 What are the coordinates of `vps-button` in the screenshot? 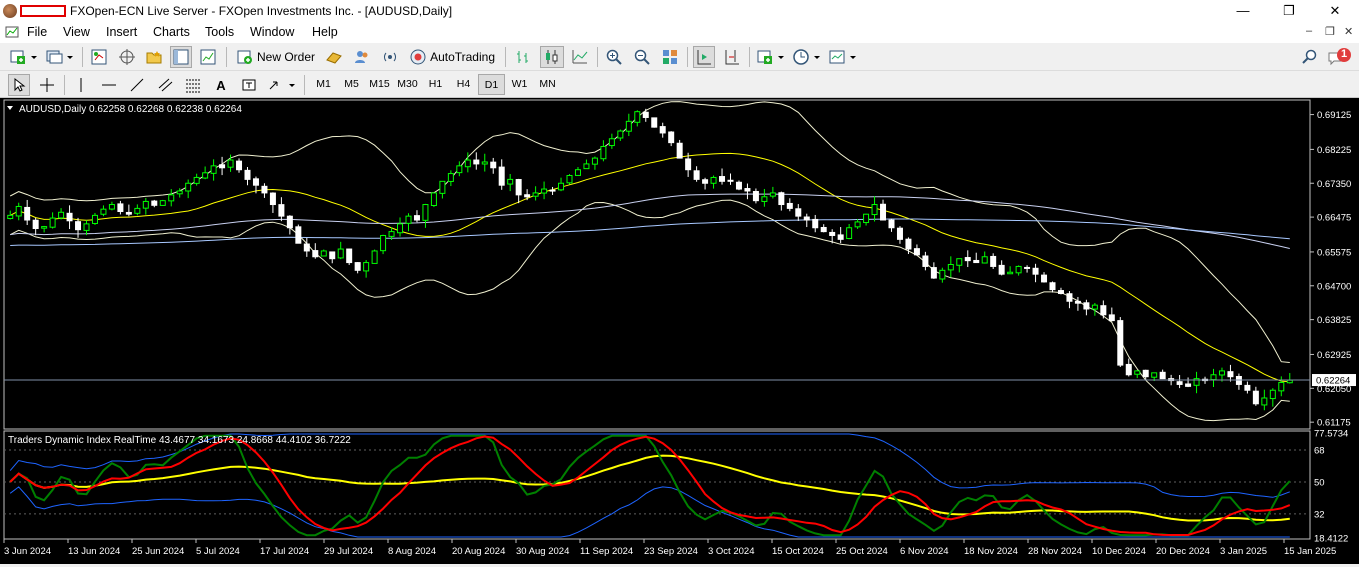 It's located at (390, 57).